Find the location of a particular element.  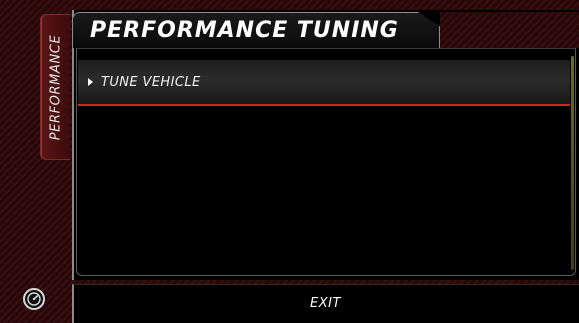

page-title: PERFORMANCE TUNING is located at coordinates (244, 30).